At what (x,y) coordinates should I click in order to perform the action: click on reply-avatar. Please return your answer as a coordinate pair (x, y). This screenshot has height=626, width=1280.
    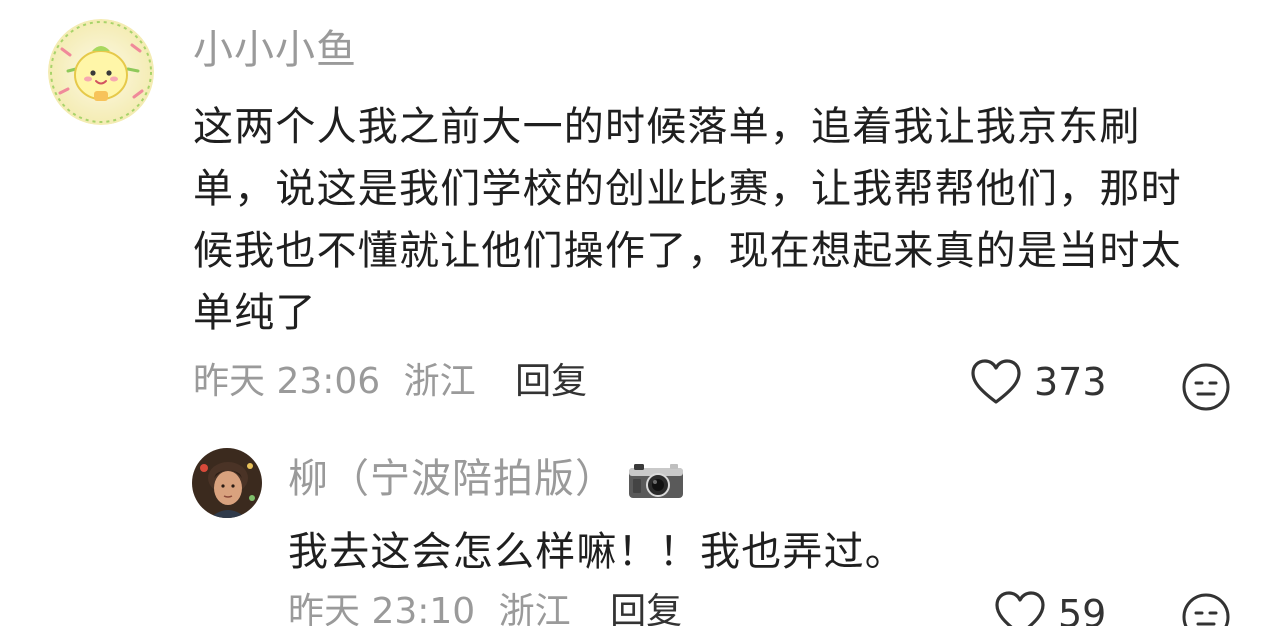
    Looking at the image, I should click on (227, 483).